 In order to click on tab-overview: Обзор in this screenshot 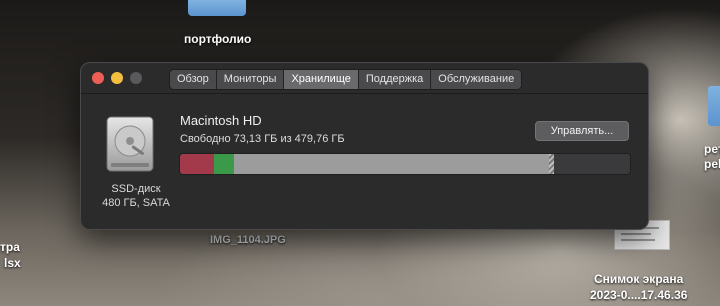, I will do `click(193, 79)`.